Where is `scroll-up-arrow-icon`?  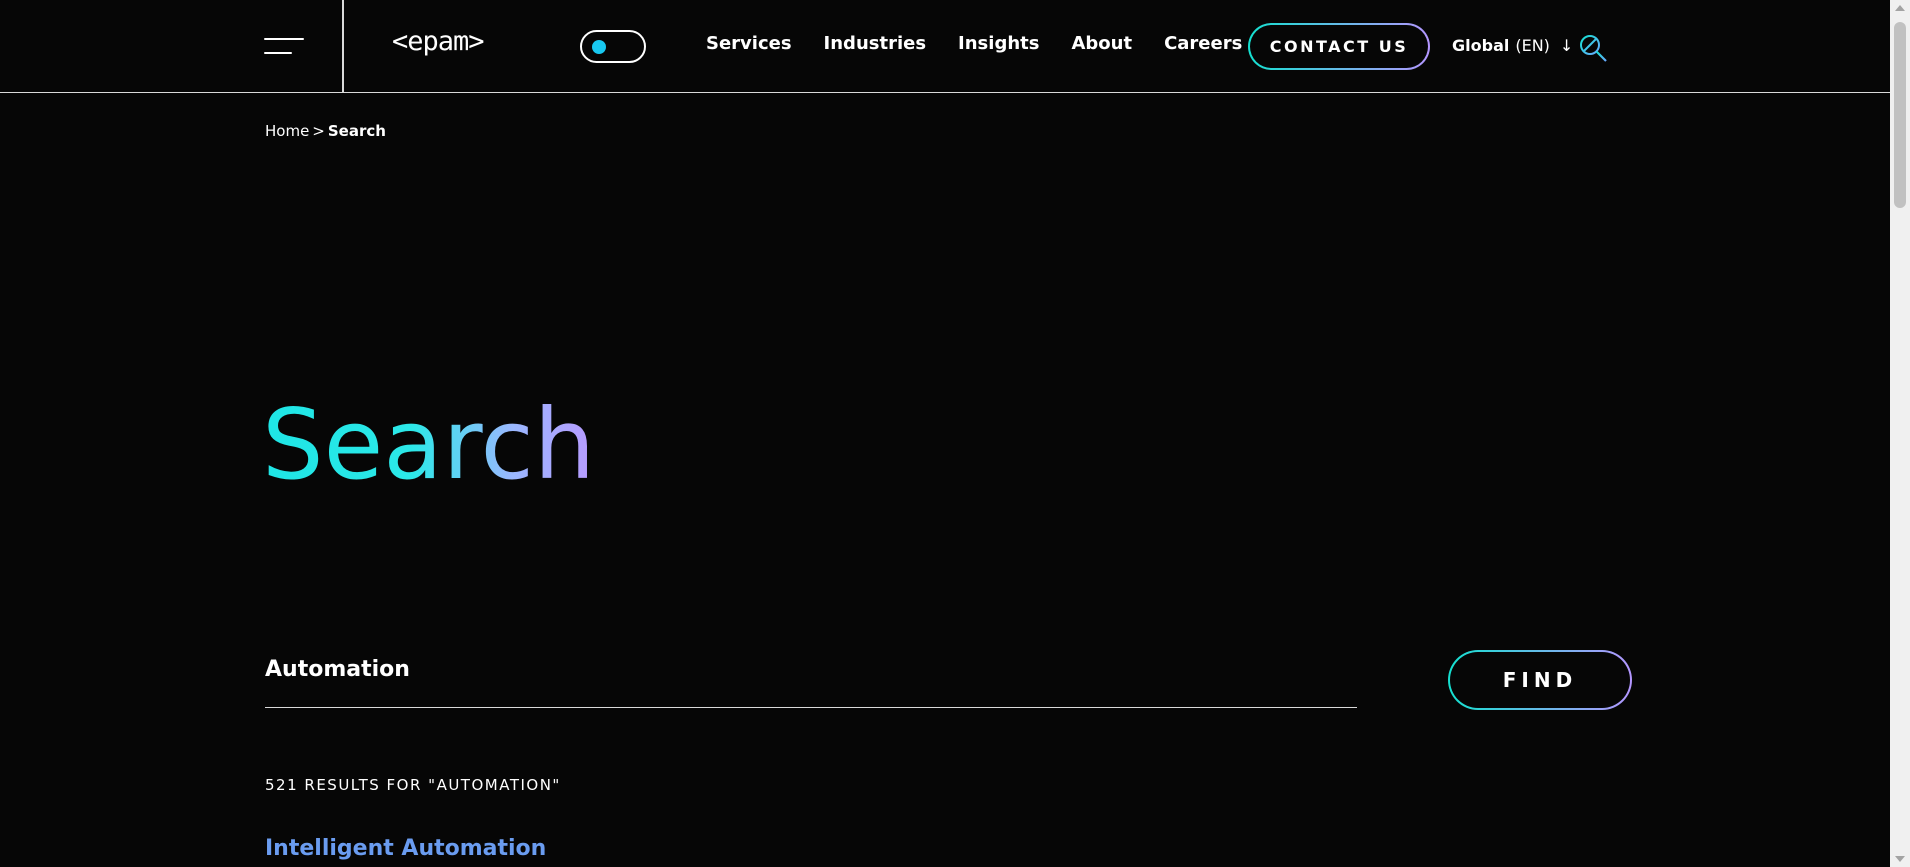
scroll-up-arrow-icon is located at coordinates (1900, 8).